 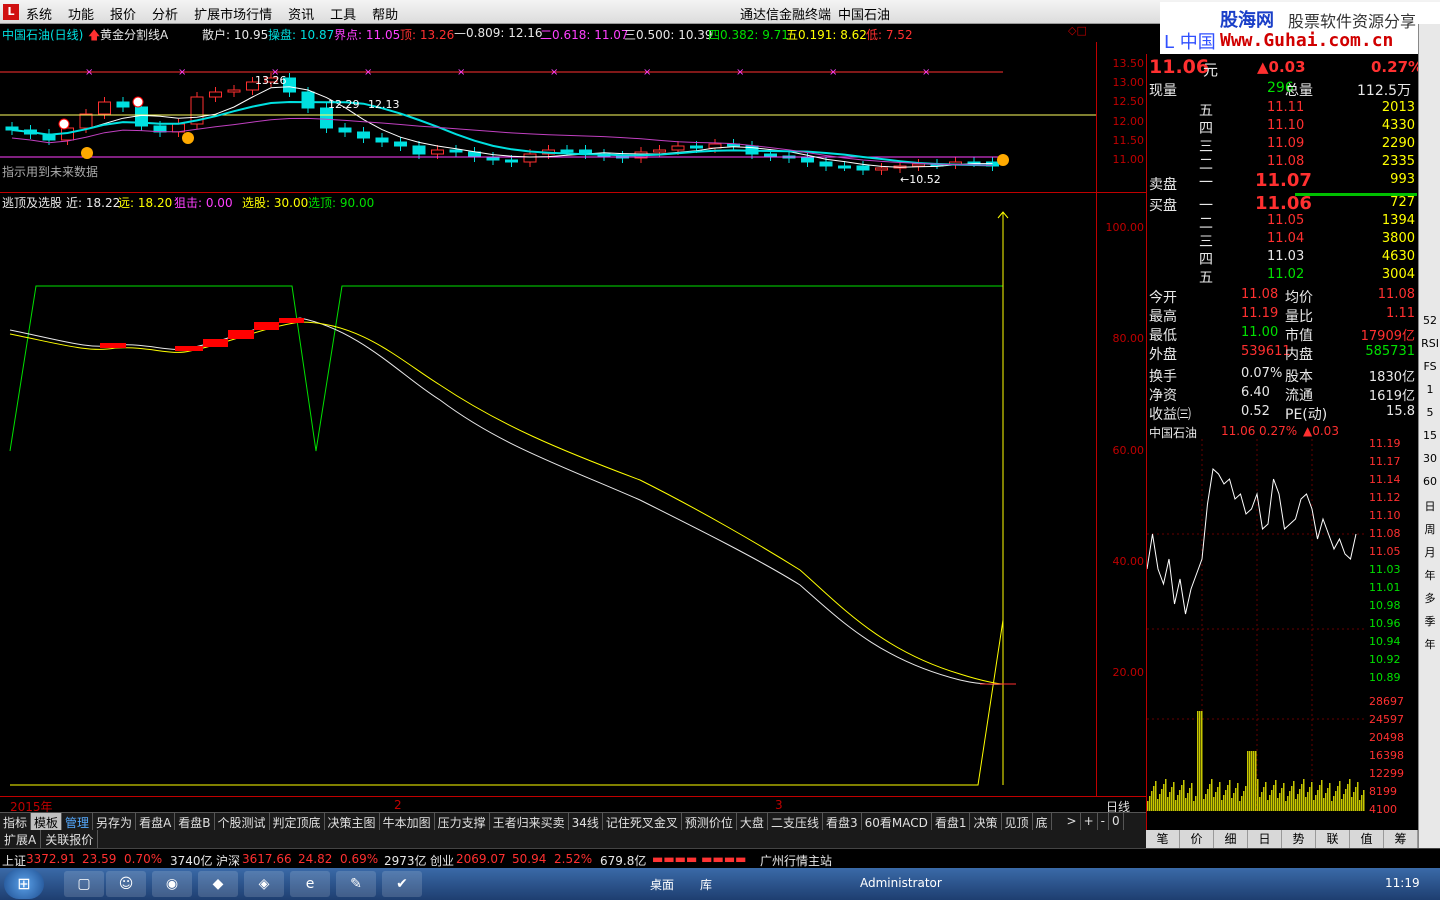 I want to click on buys-price: 11.02, so click(x=1285, y=274).